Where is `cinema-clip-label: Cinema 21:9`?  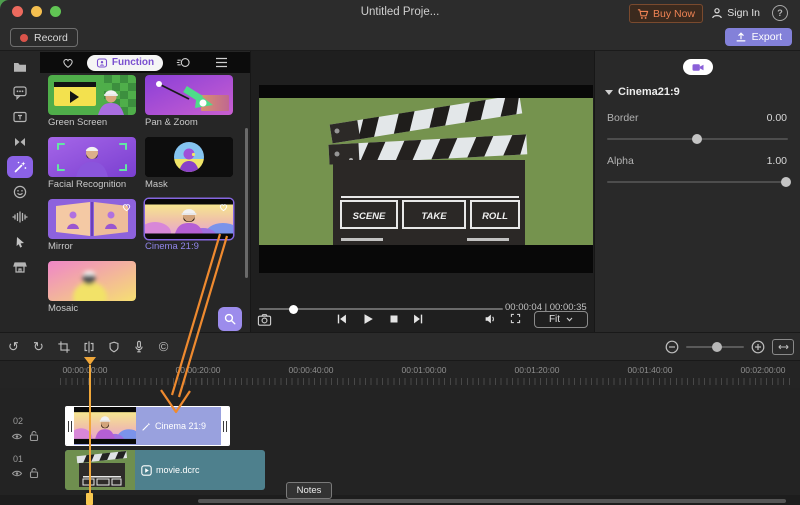
cinema-clip-label: Cinema 21:9 is located at coordinates (181, 426).